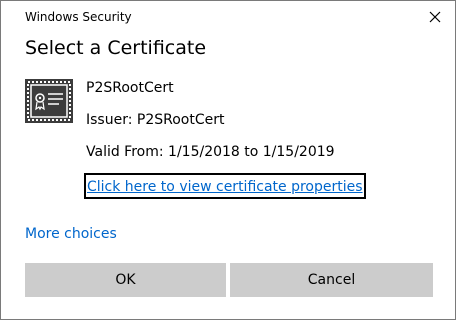  What do you see at coordinates (78, 17) in the screenshot?
I see `window-title: Windows Security` at bounding box center [78, 17].